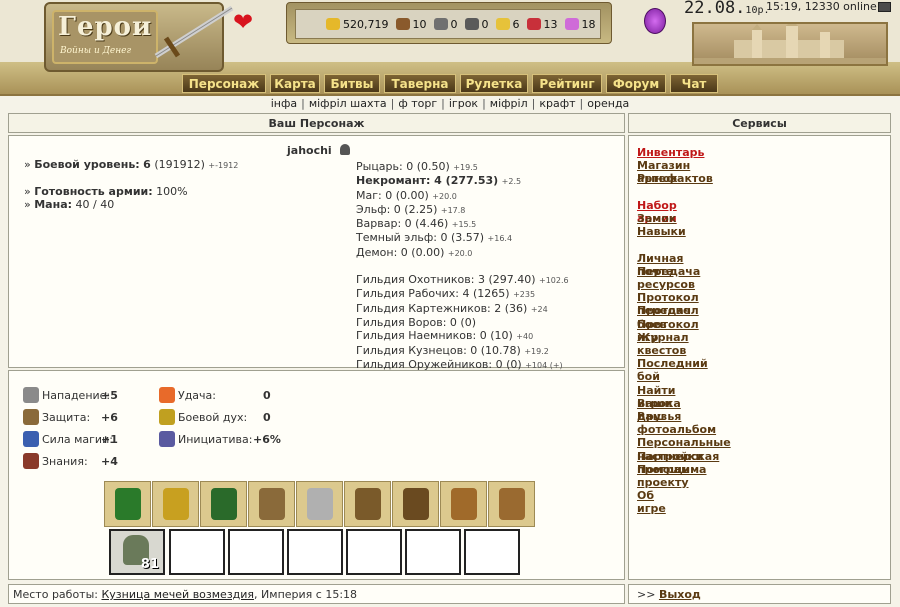 The image size is (900, 607). I want to click on skill-value: +6, so click(109, 417).